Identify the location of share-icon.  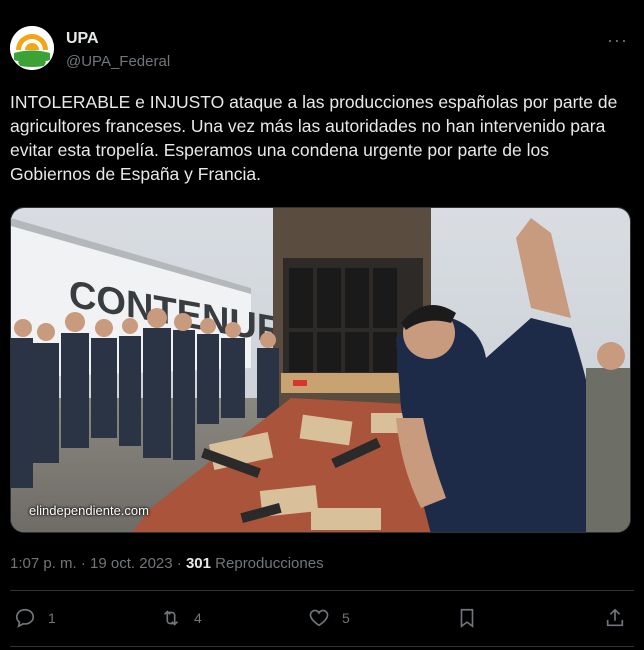
(615, 617).